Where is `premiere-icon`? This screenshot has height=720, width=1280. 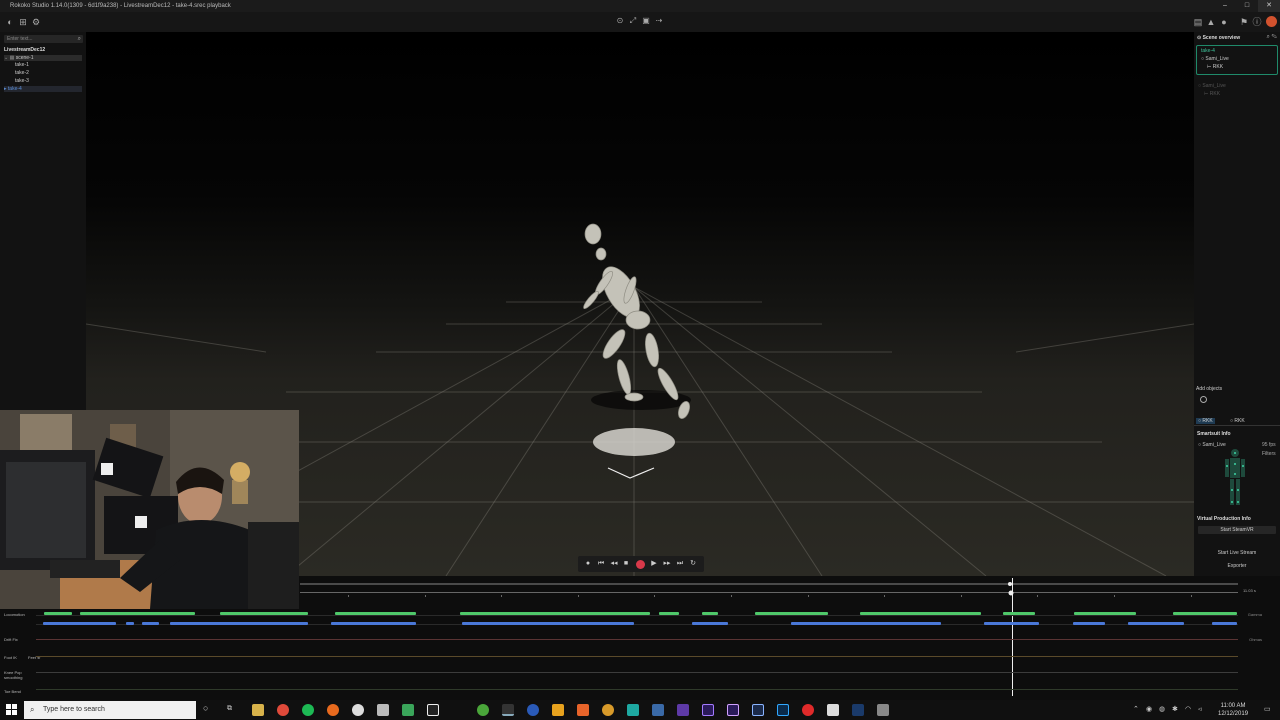 premiere-icon is located at coordinates (683, 710).